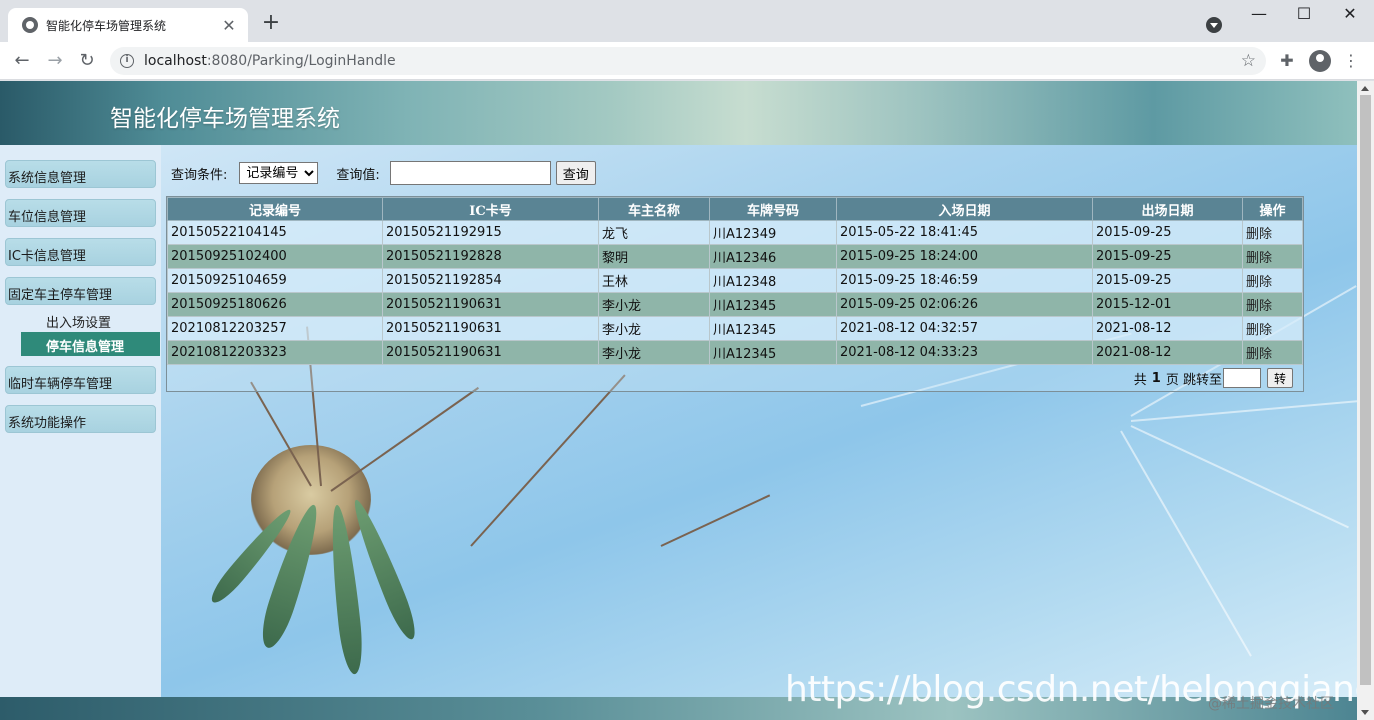  I want to click on tab-close-icon: ✕, so click(229, 25).